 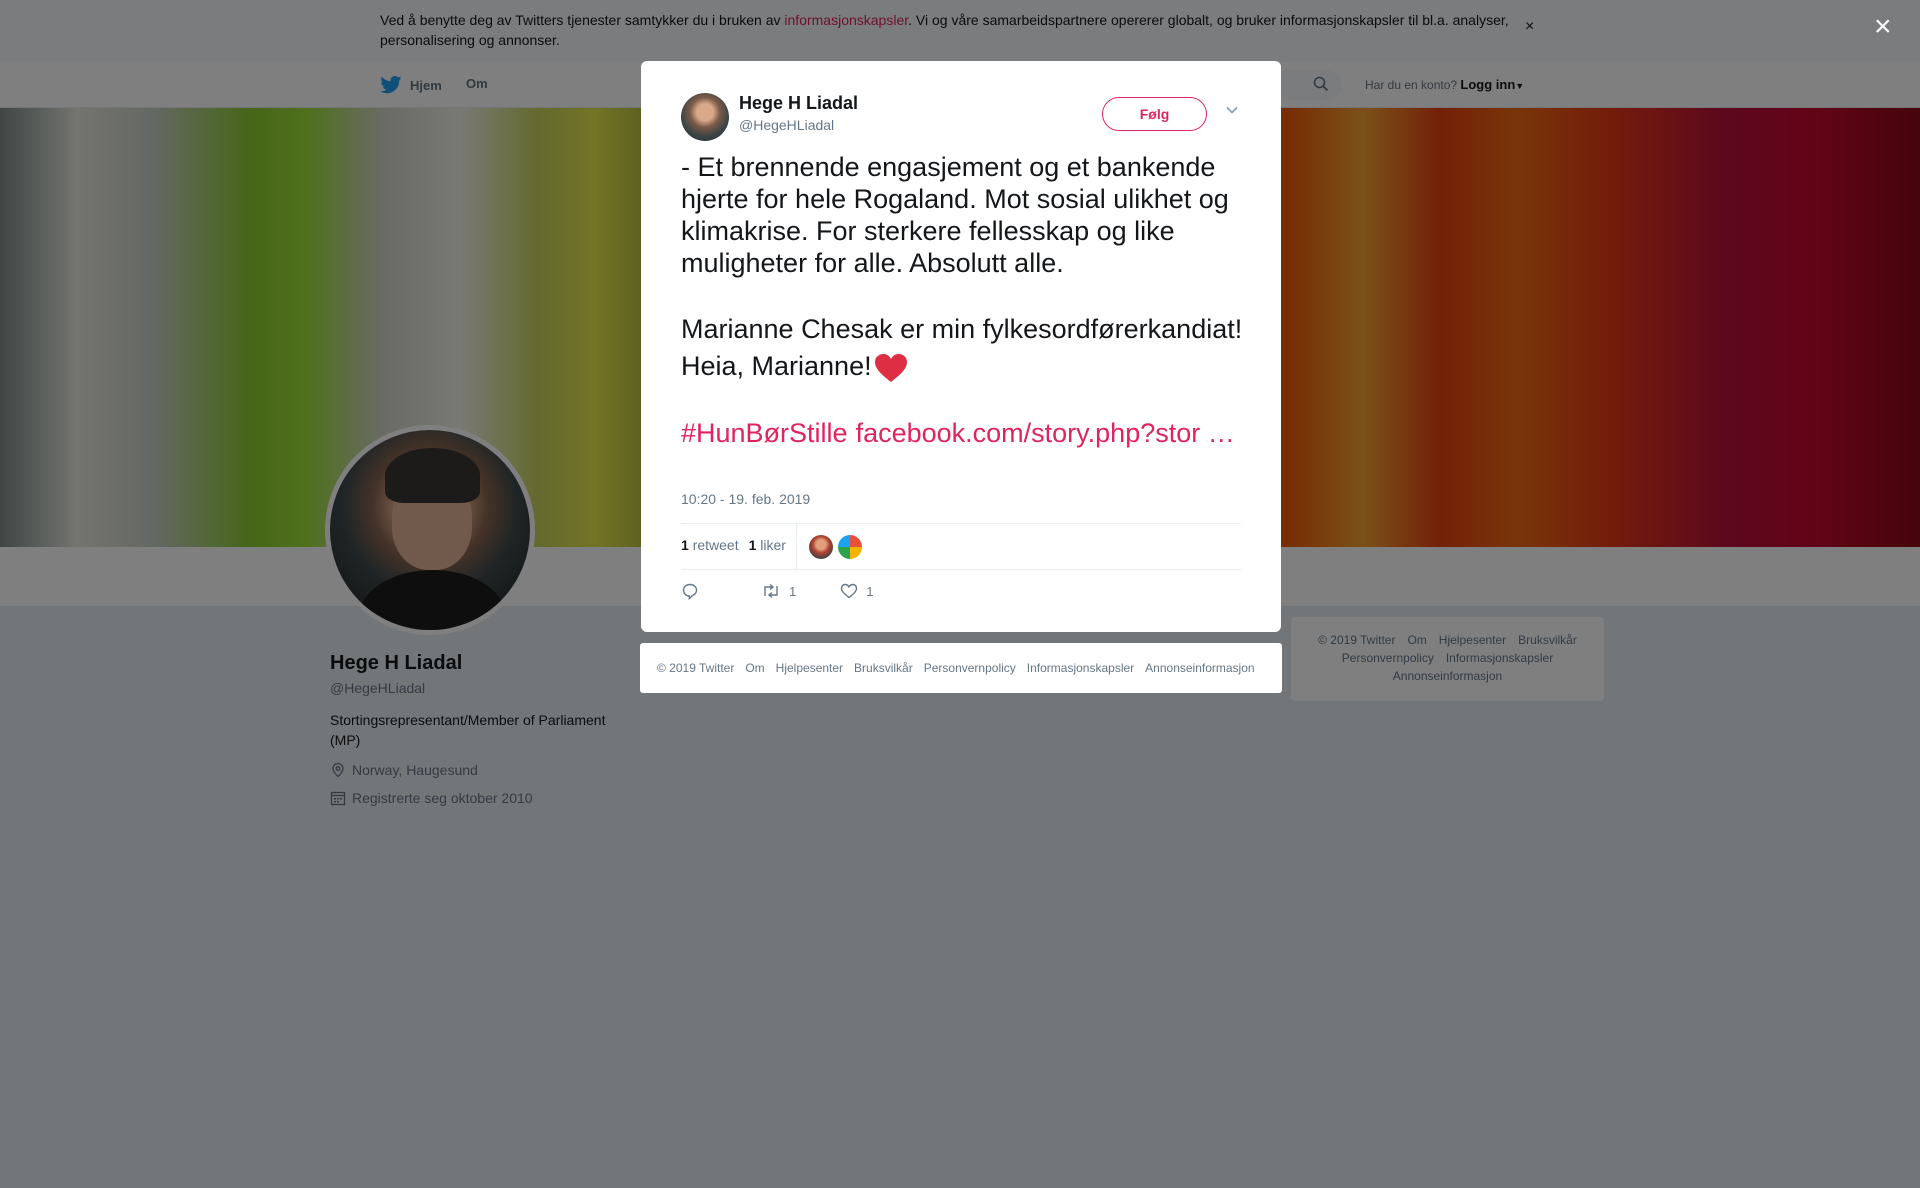 What do you see at coordinates (1883, 27) in the screenshot?
I see `close-icon: ×` at bounding box center [1883, 27].